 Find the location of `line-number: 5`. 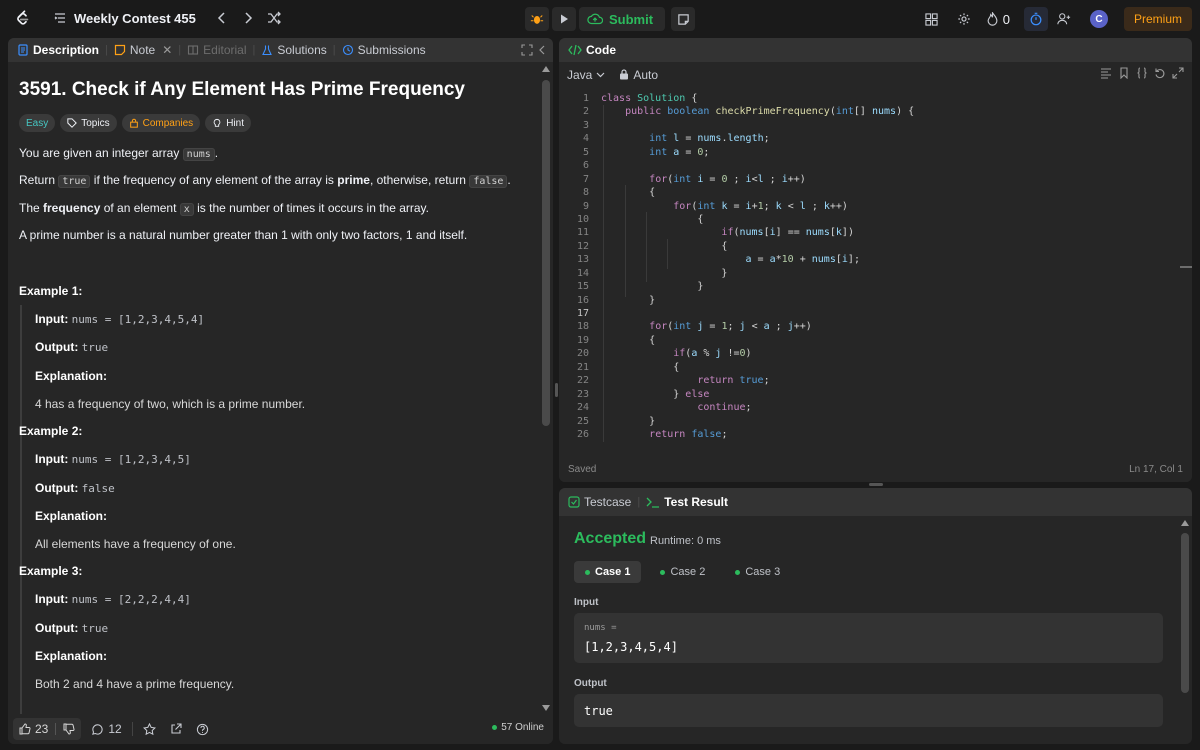

line-number: 5 is located at coordinates (585, 152).